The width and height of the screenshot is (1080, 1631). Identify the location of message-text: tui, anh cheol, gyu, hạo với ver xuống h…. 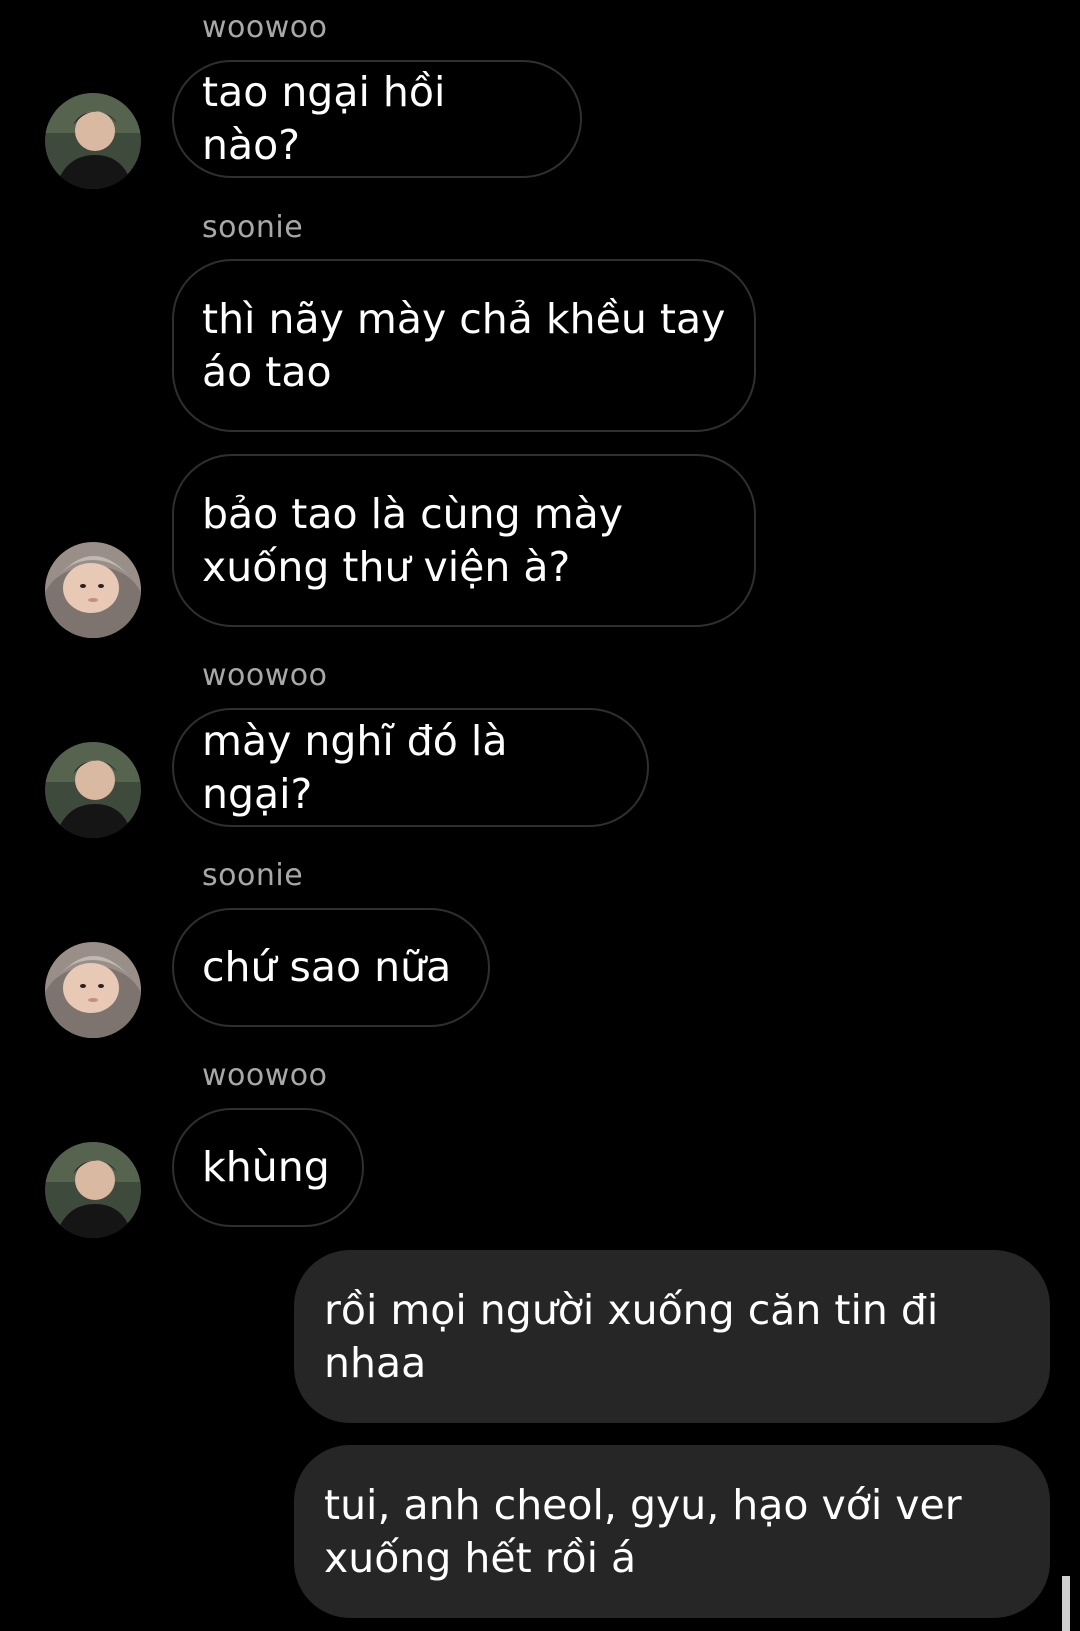
(643, 1531).